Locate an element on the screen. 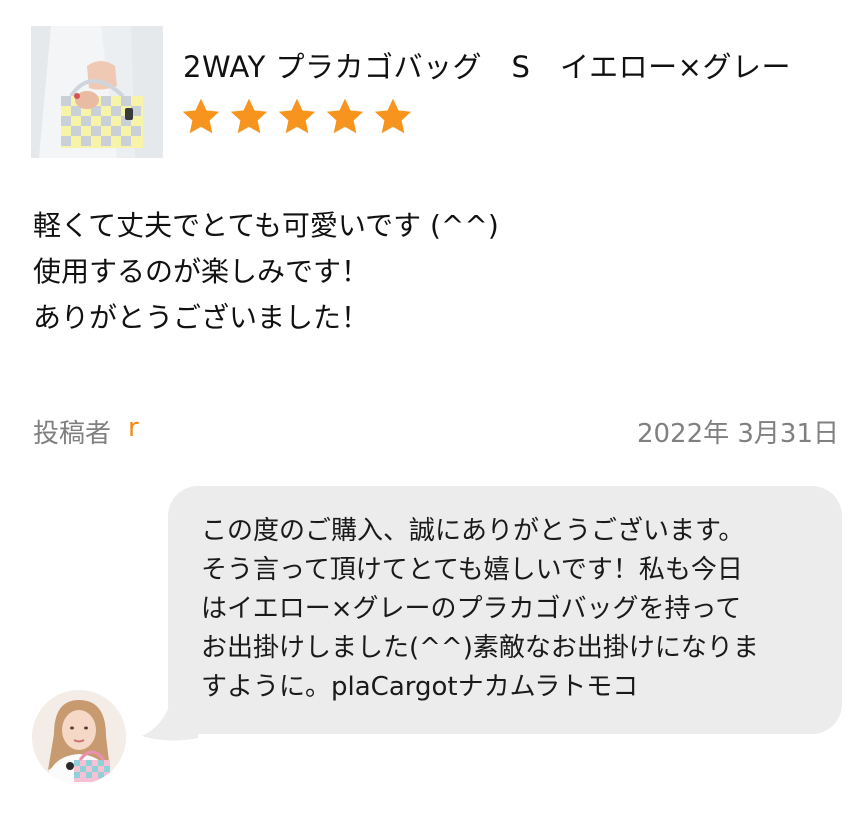 This screenshot has width=867, height=839. shop-staff-avatar-icon is located at coordinates (79, 737).